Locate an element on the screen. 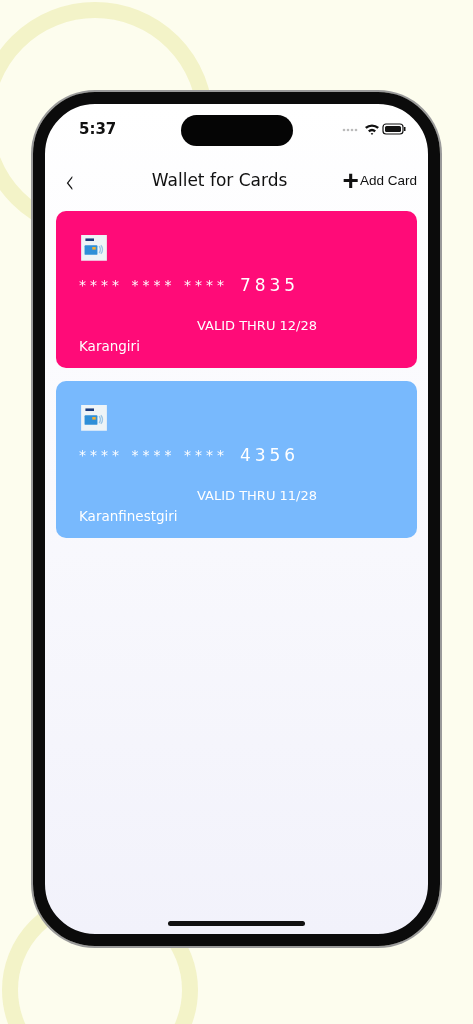 The image size is (473, 1024). wifi-icon is located at coordinates (372, 129).